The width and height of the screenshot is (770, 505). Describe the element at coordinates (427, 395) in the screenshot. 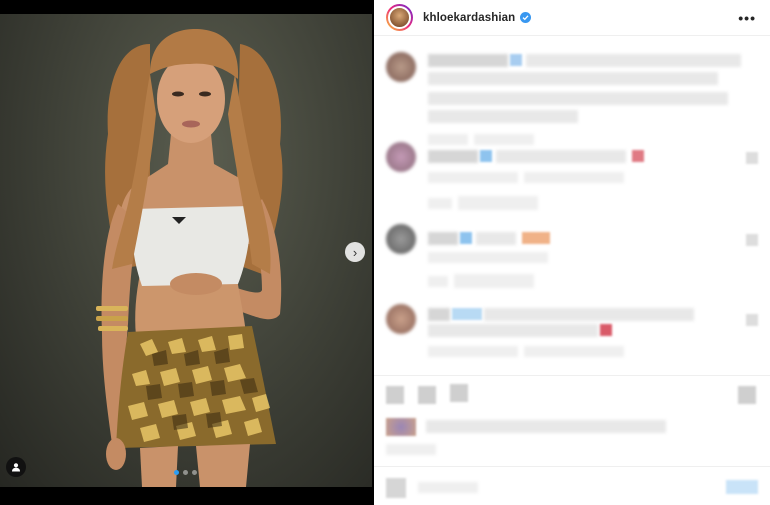

I see `comment-icon` at that location.